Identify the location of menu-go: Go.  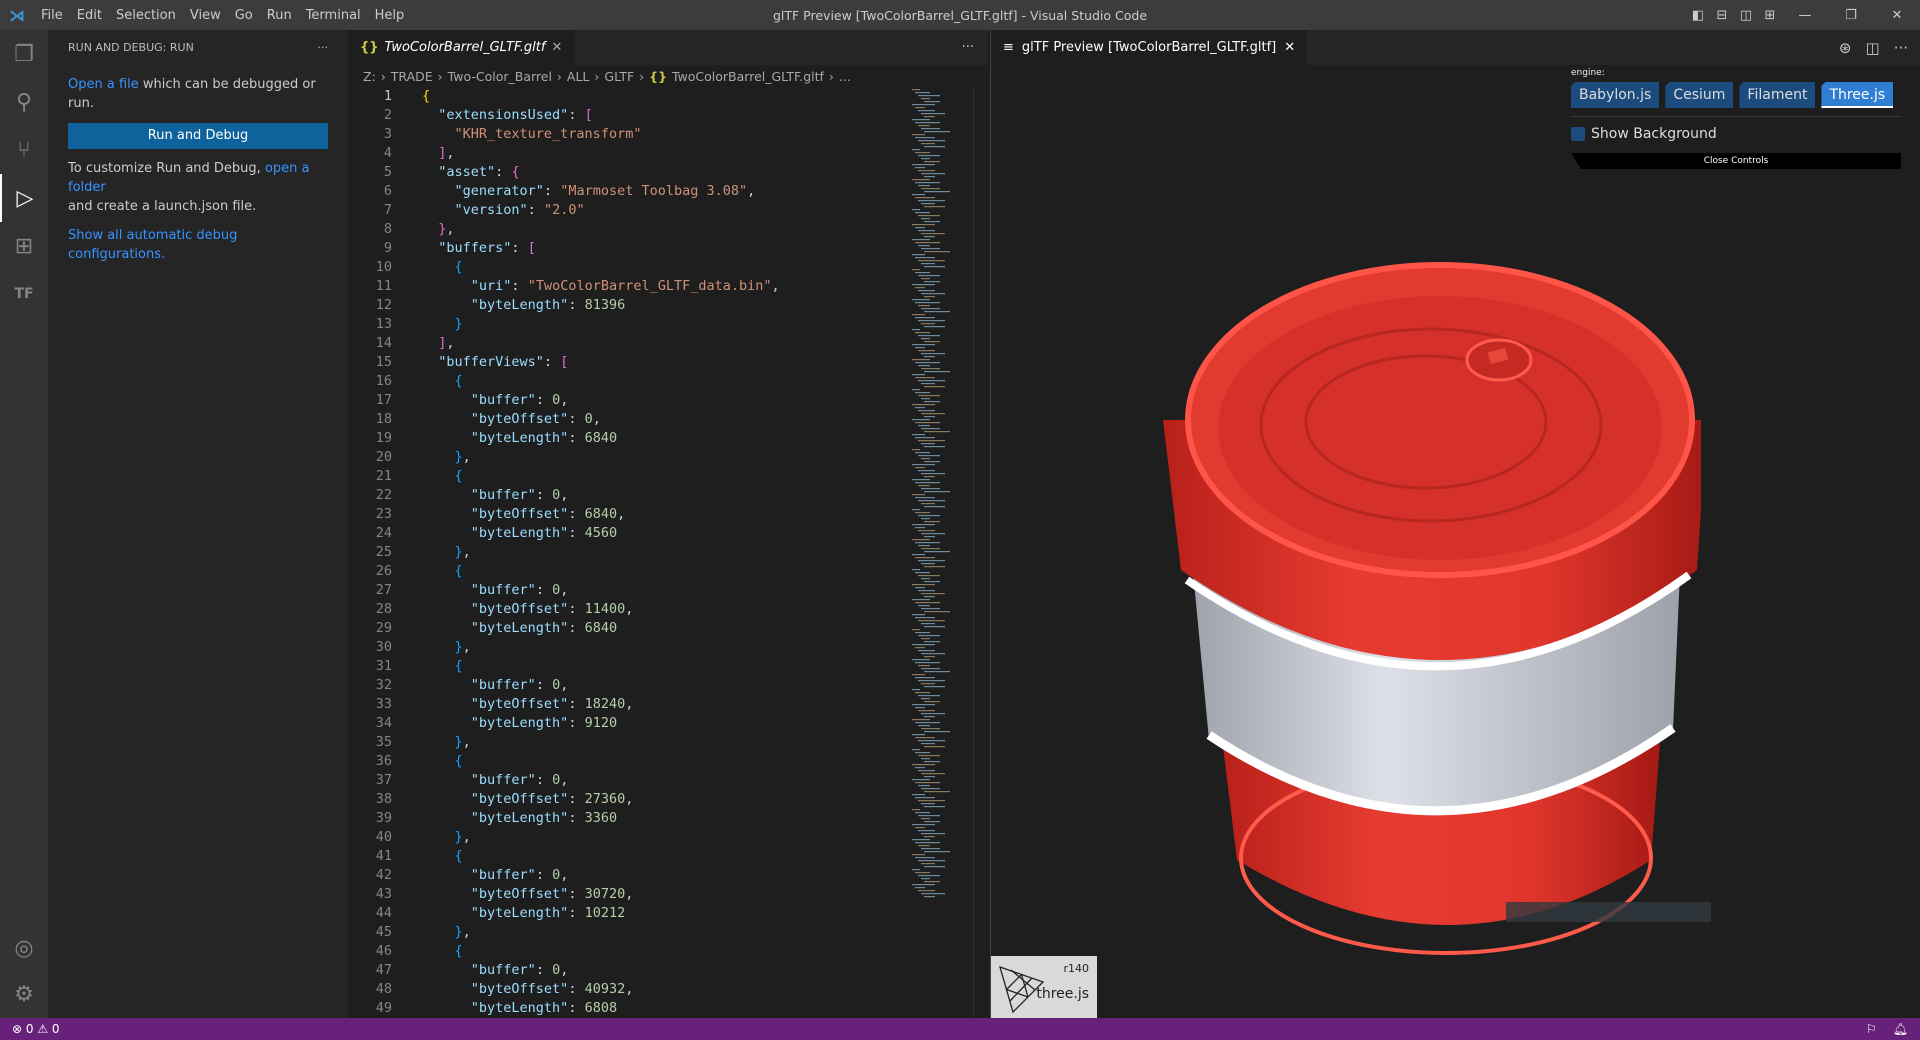
(244, 15).